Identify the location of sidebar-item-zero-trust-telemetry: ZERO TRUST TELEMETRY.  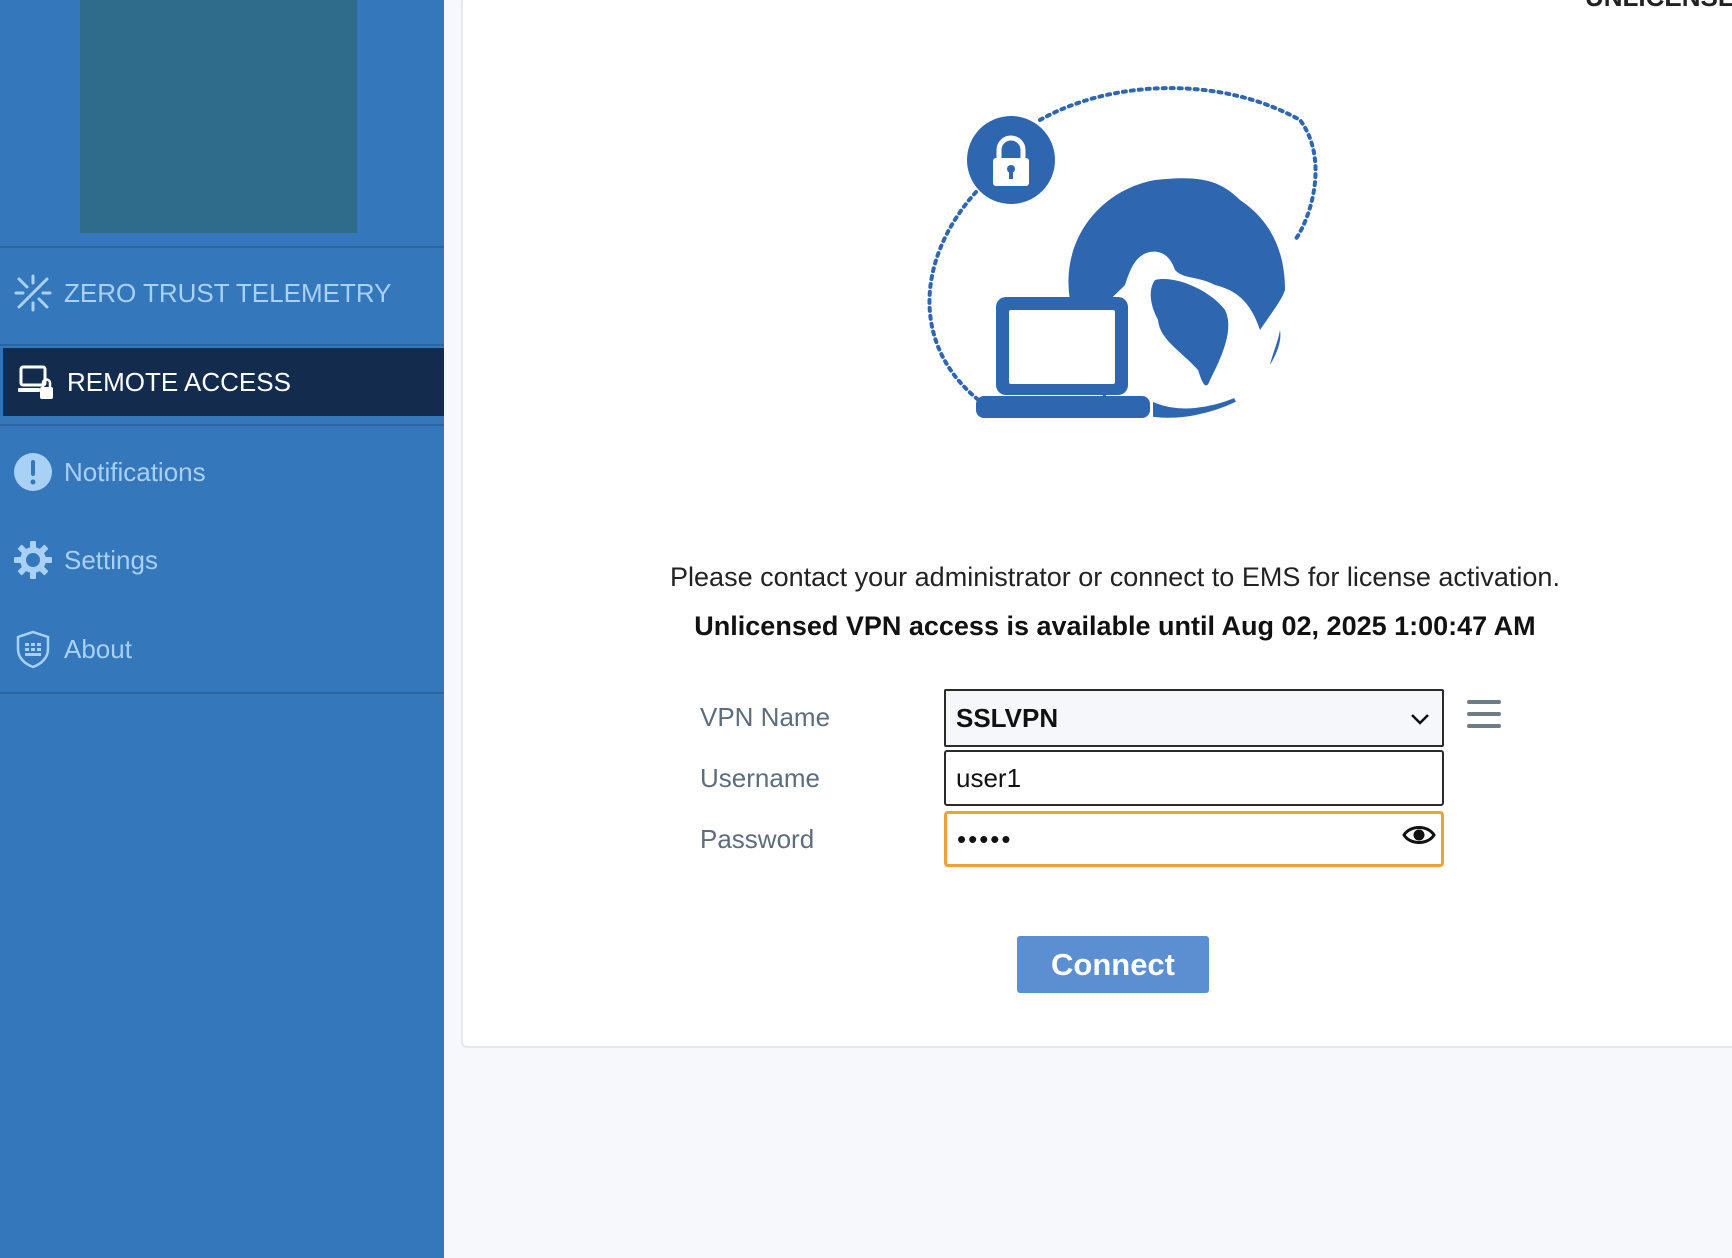
(222, 293).